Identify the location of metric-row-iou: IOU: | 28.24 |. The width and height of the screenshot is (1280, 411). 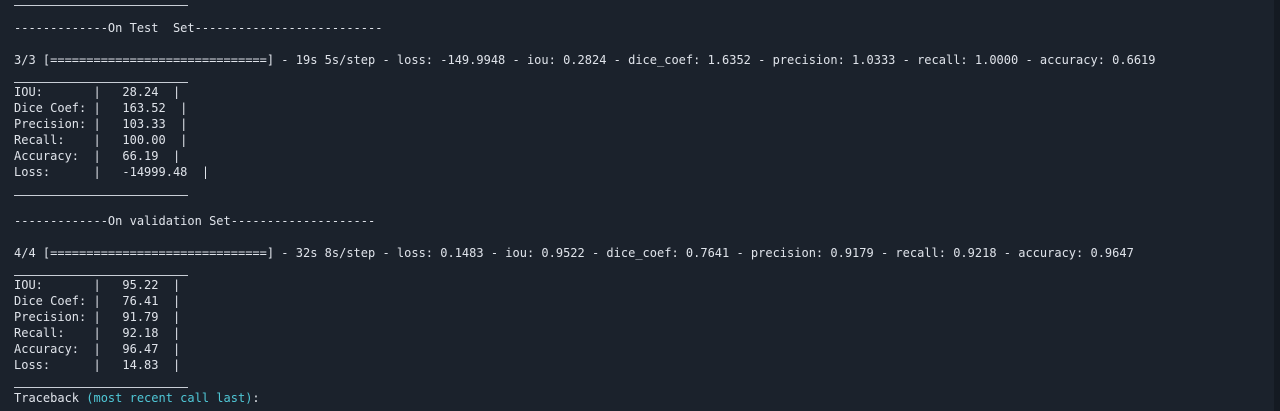
(97, 92).